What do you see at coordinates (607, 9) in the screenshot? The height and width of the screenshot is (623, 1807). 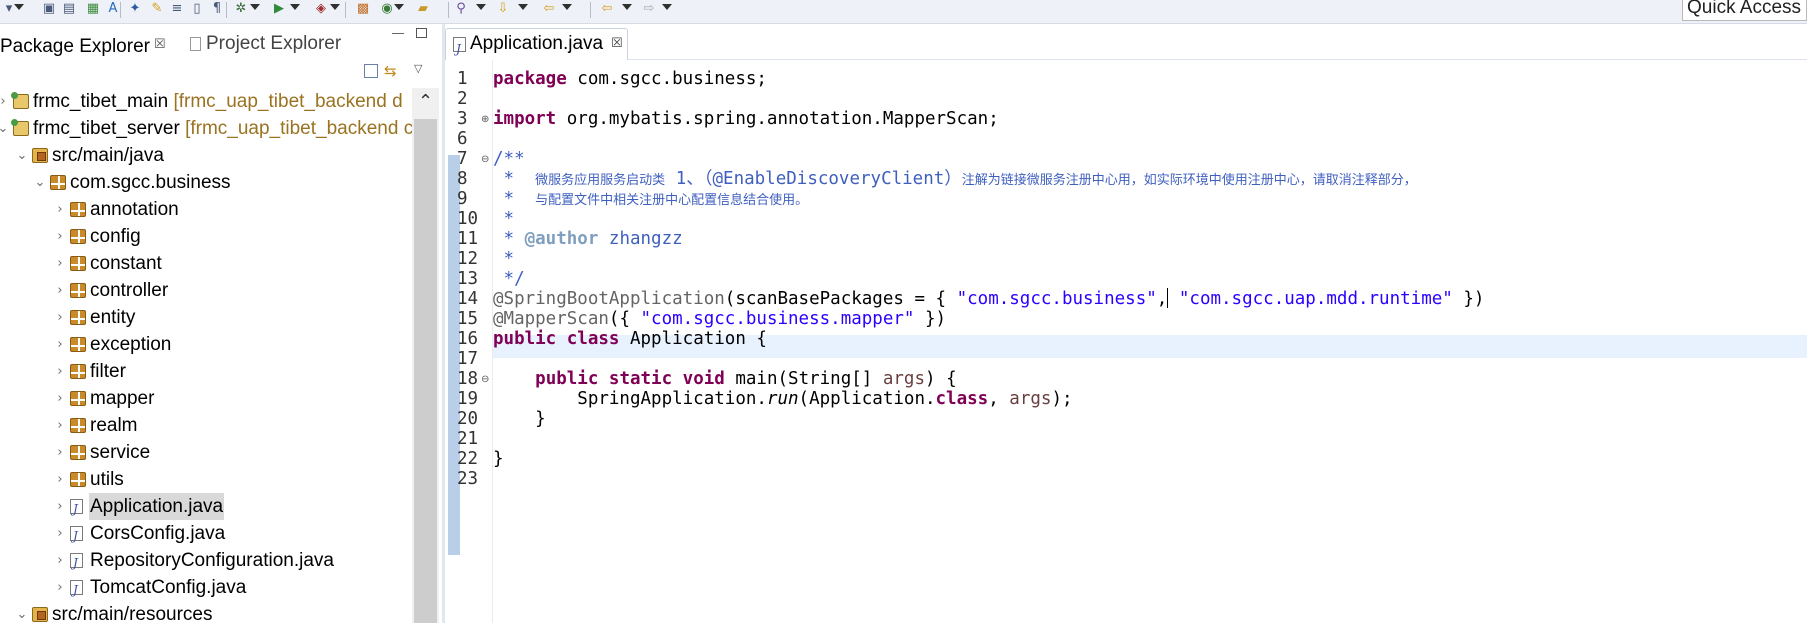 I see `back-icon: ⇦` at bounding box center [607, 9].